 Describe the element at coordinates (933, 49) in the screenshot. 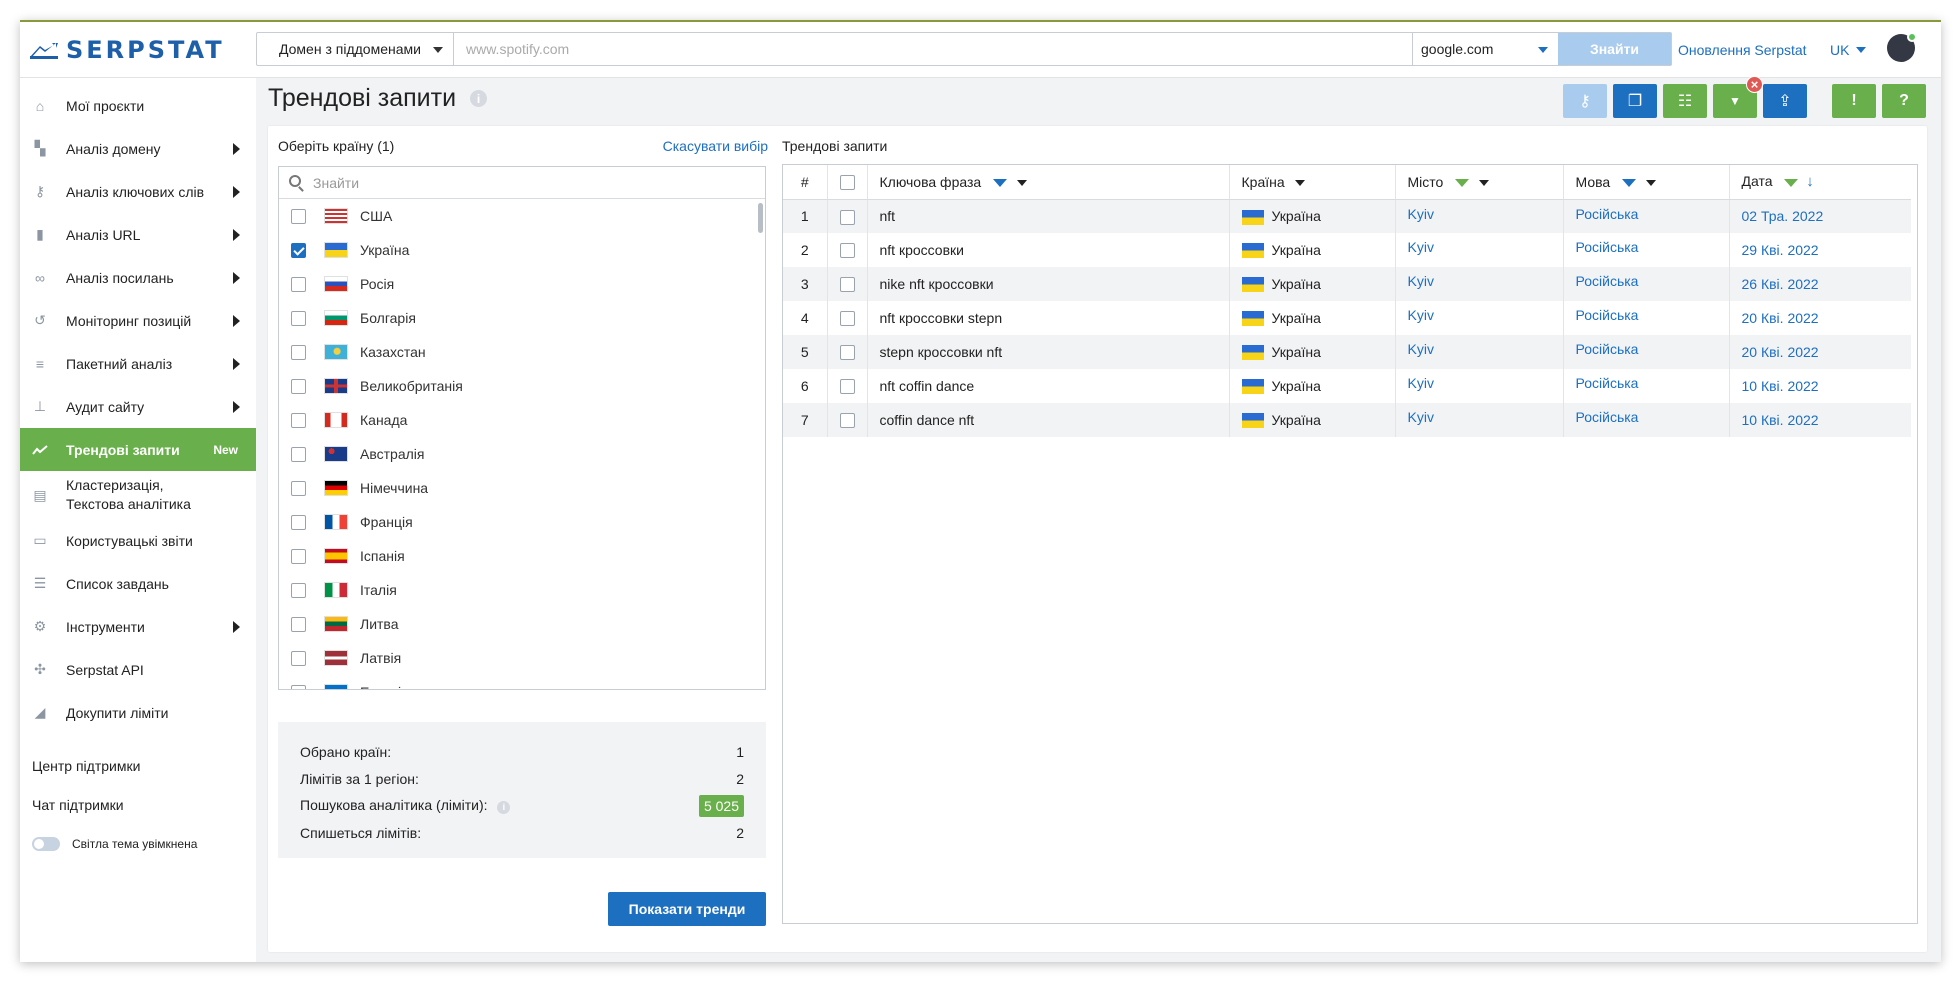

I see `domain-search-input` at that location.